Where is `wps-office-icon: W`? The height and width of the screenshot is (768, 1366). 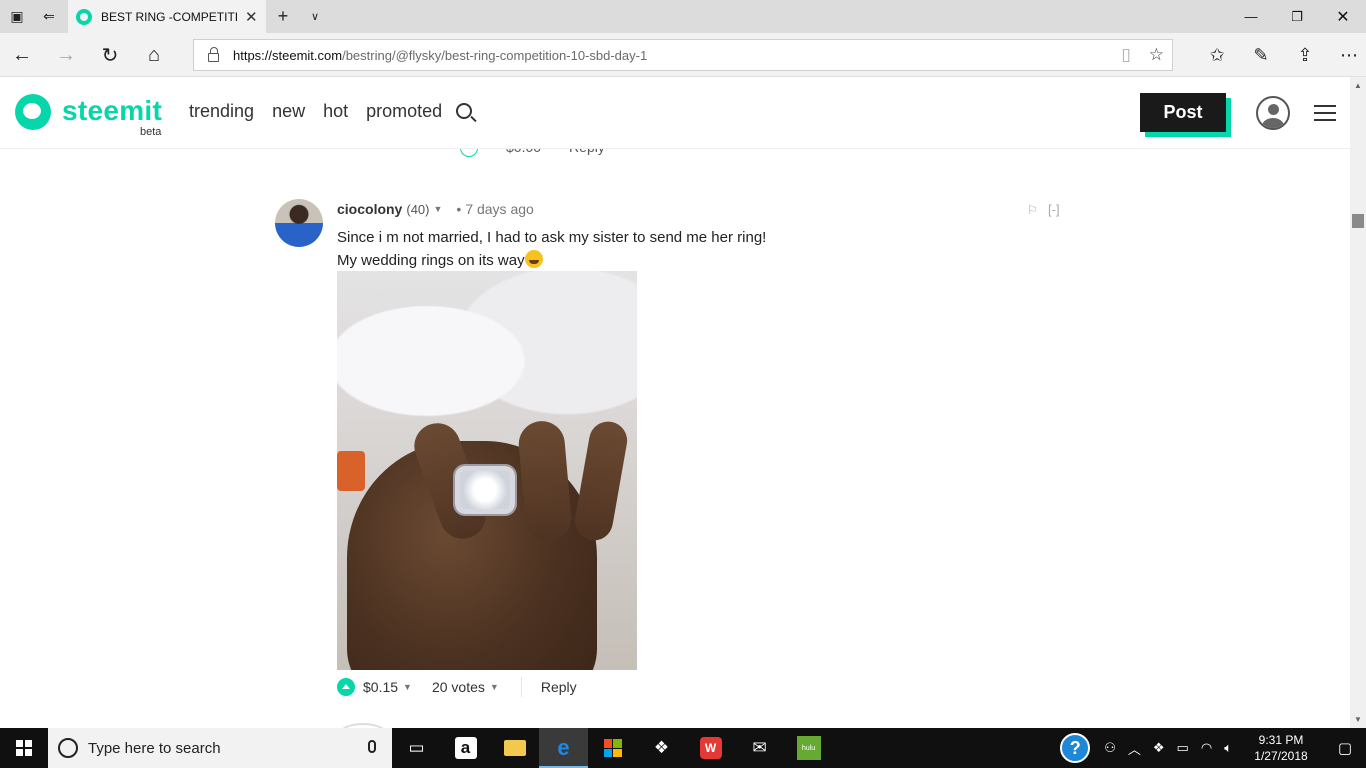
wps-office-icon: W is located at coordinates (710, 748).